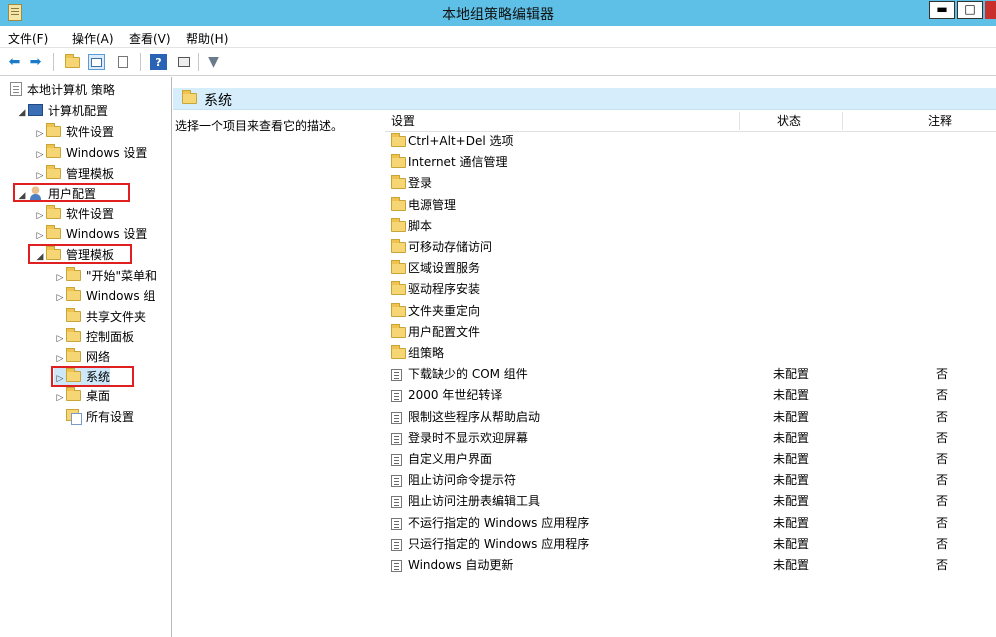  What do you see at coordinates (498, 13) in the screenshot?
I see `title-bar: 本地组策略编辑器 ▬ □` at bounding box center [498, 13].